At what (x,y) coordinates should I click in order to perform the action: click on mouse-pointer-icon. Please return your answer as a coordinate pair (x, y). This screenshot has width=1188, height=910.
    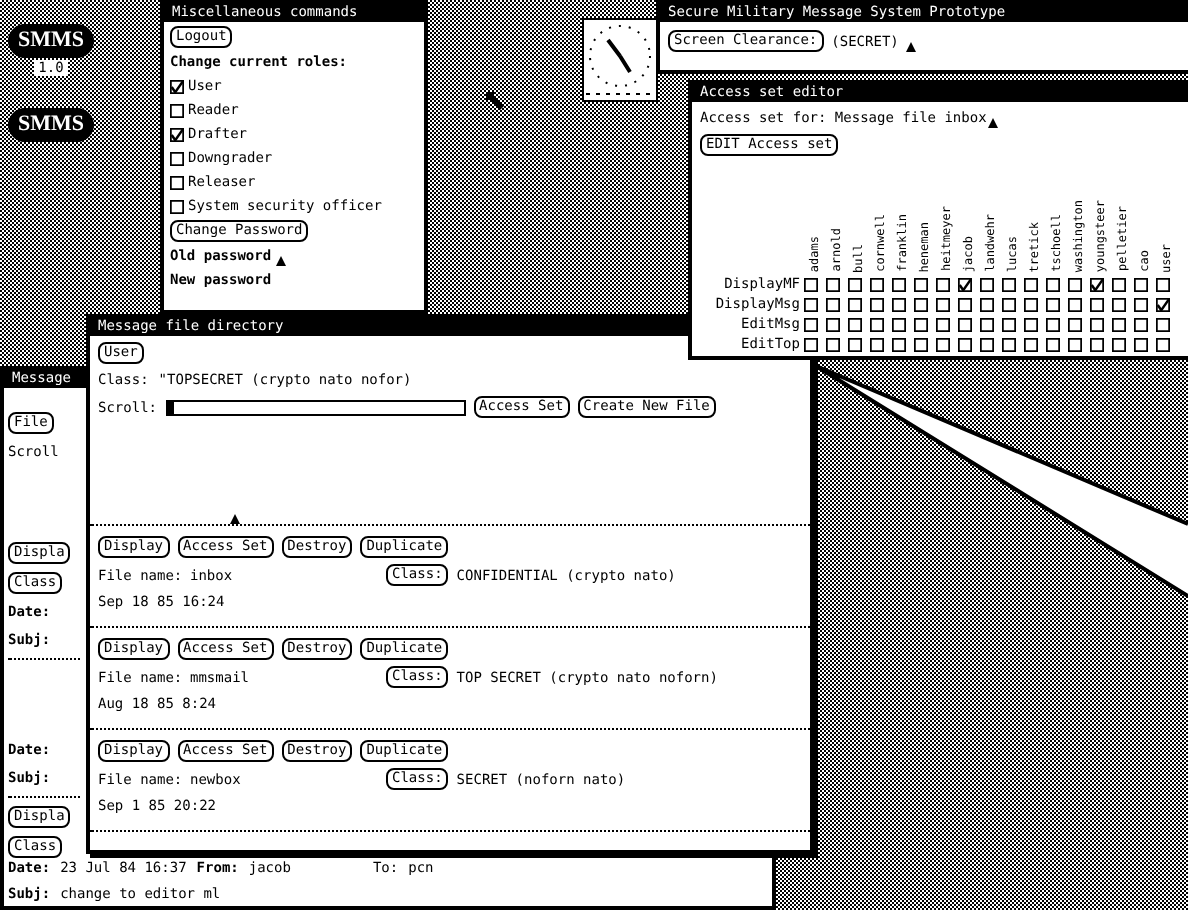
    Looking at the image, I should click on (495, 101).